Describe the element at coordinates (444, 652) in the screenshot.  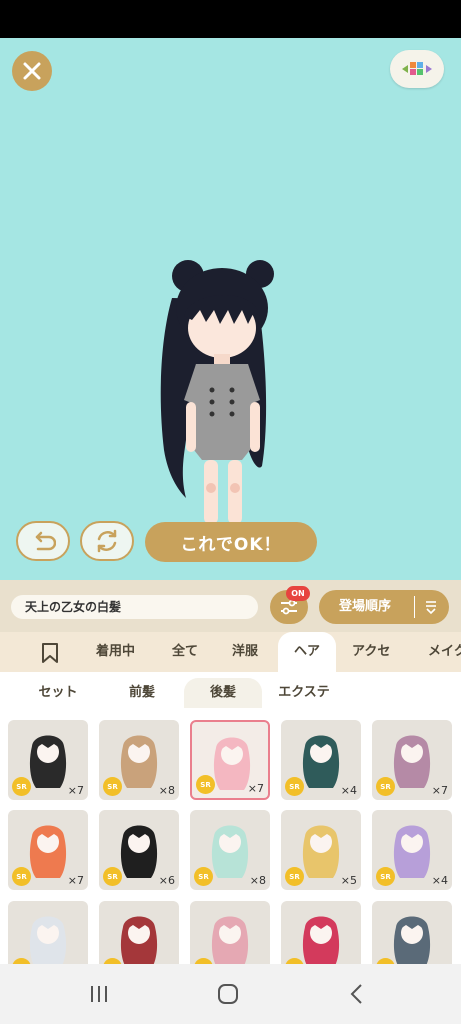
I see `tab-makeup: メイク` at that location.